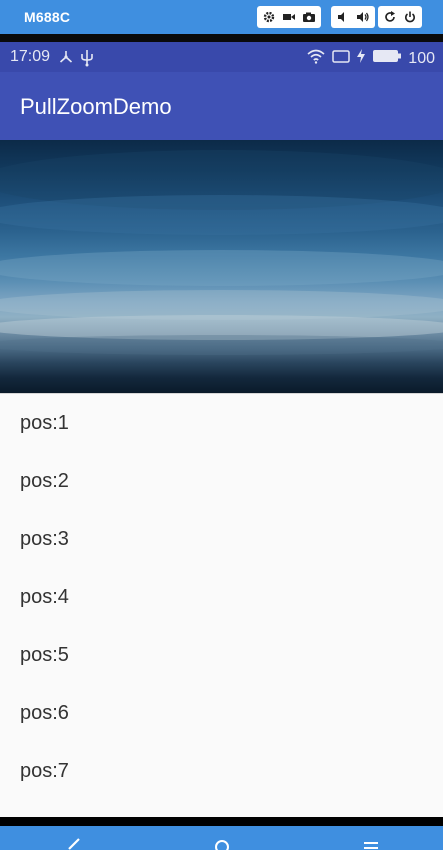  I want to click on list-item-label: pos:1, so click(44, 422).